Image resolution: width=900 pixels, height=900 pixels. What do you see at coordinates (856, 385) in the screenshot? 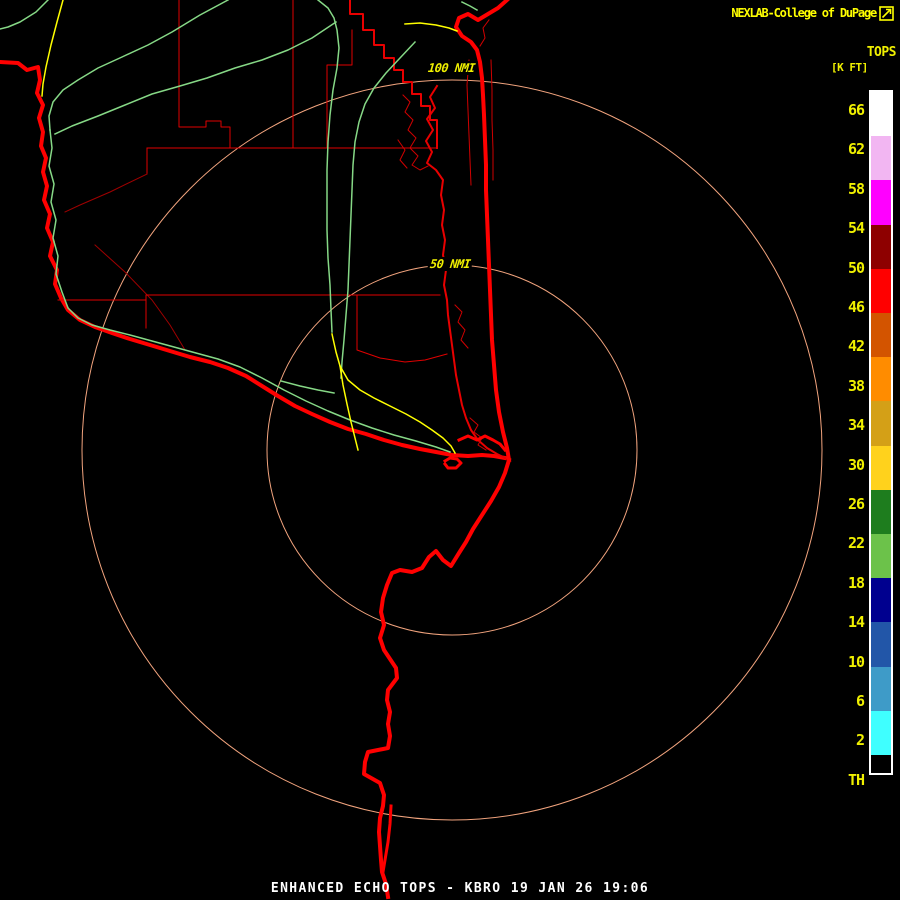
I see `scale-tick-38: 38` at bounding box center [856, 385].